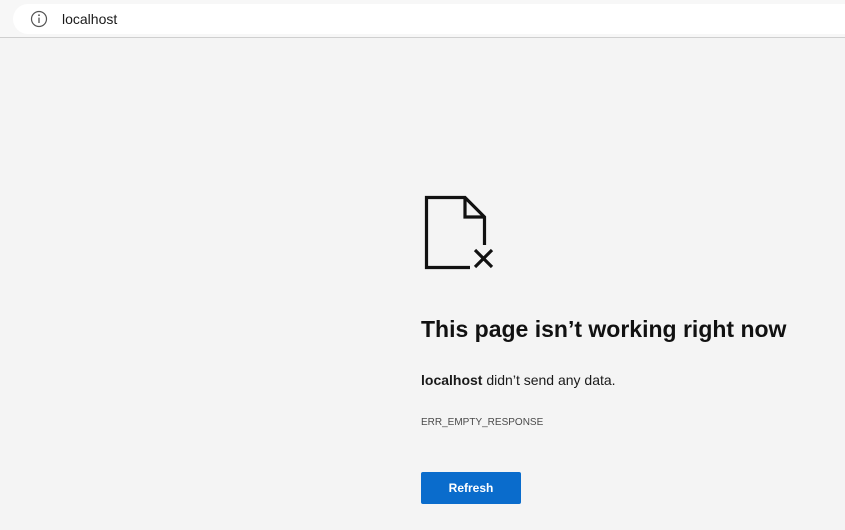 This screenshot has height=530, width=845. I want to click on error-code: ERR_EMPTY_RESPONSE, so click(482, 422).